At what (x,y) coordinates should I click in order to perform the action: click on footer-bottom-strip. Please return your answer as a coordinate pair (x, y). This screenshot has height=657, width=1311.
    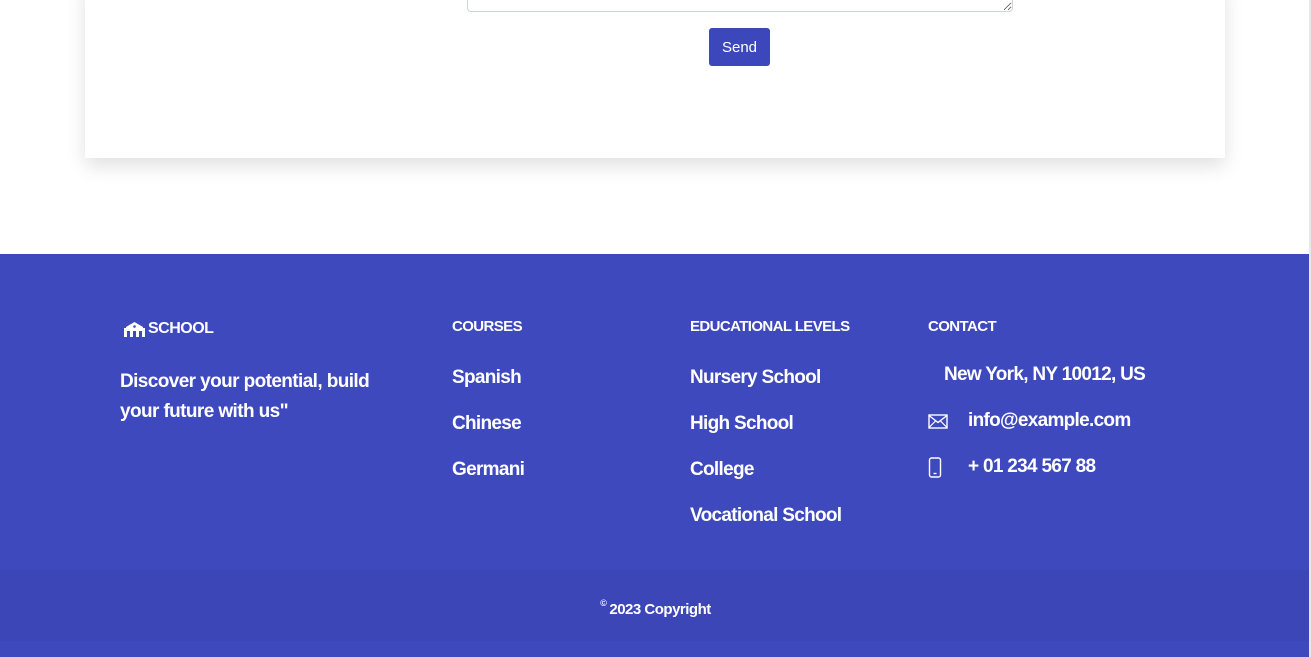
    Looking at the image, I should click on (655, 649).